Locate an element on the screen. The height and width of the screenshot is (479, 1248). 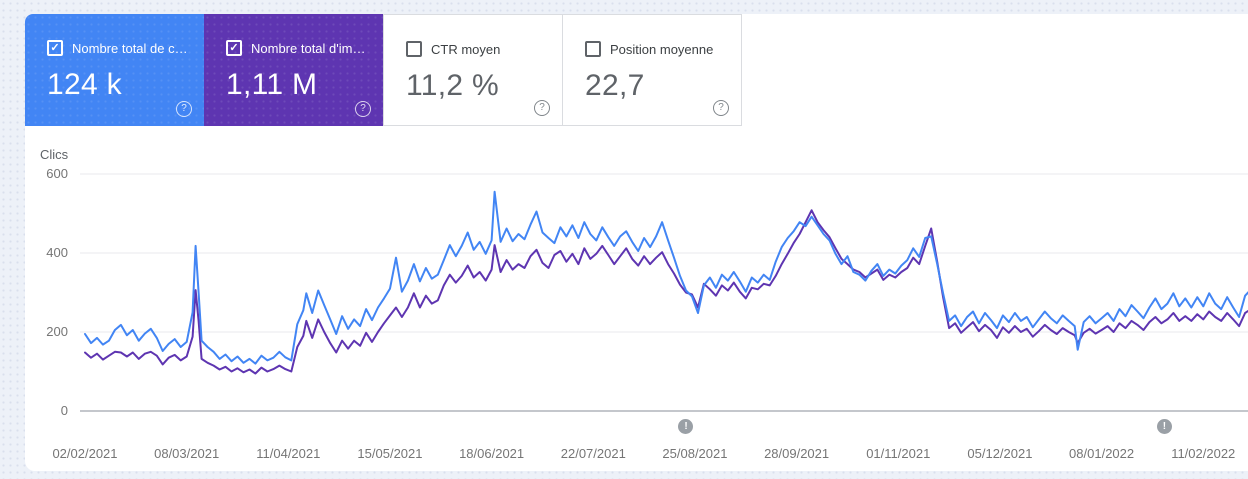
card-value: 11,2 % is located at coordinates (452, 85).